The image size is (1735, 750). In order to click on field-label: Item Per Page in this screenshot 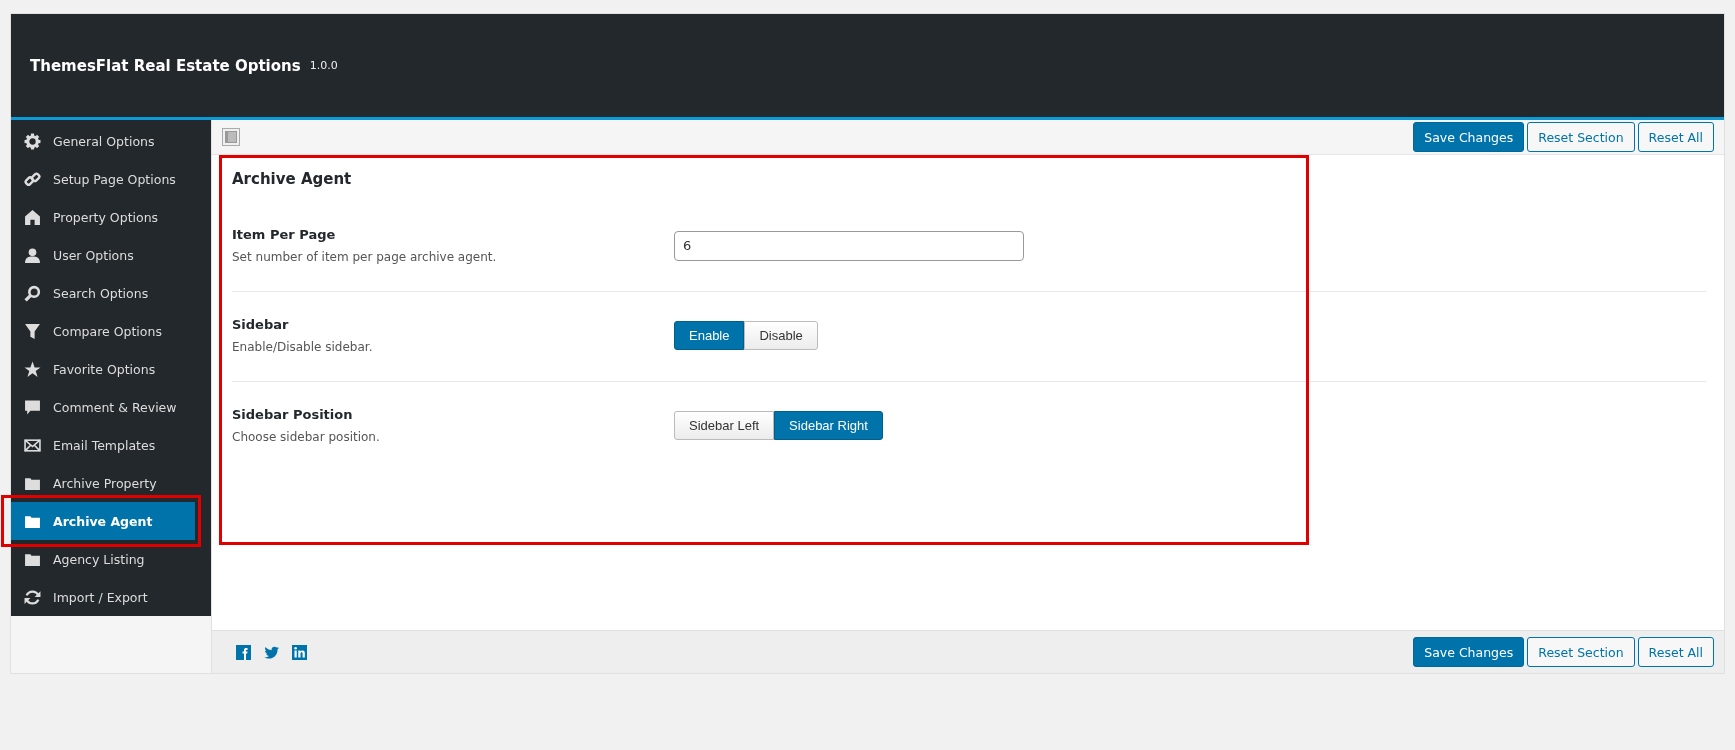, I will do `click(284, 234)`.